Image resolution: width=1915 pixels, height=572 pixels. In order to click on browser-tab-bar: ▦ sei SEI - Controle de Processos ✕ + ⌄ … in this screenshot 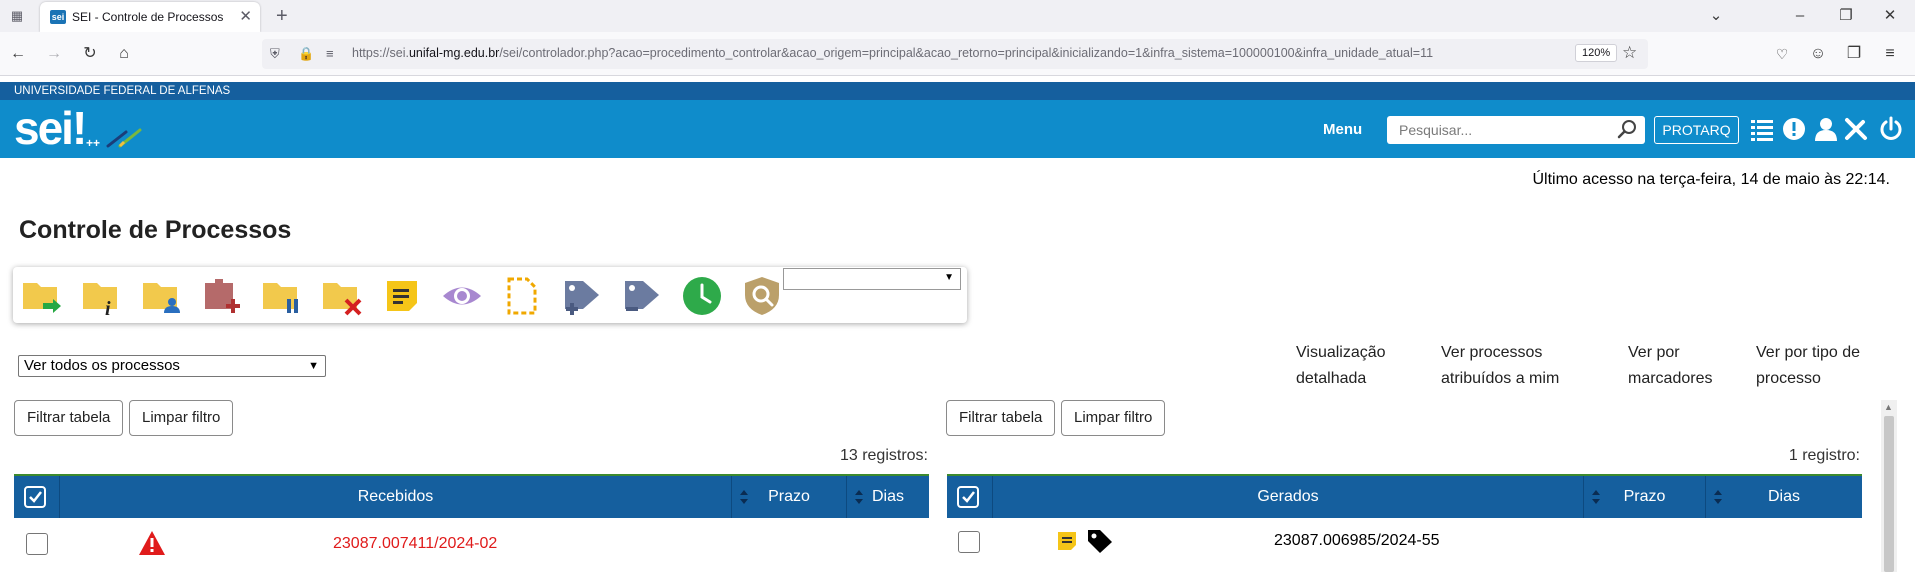, I will do `click(957, 16)`.